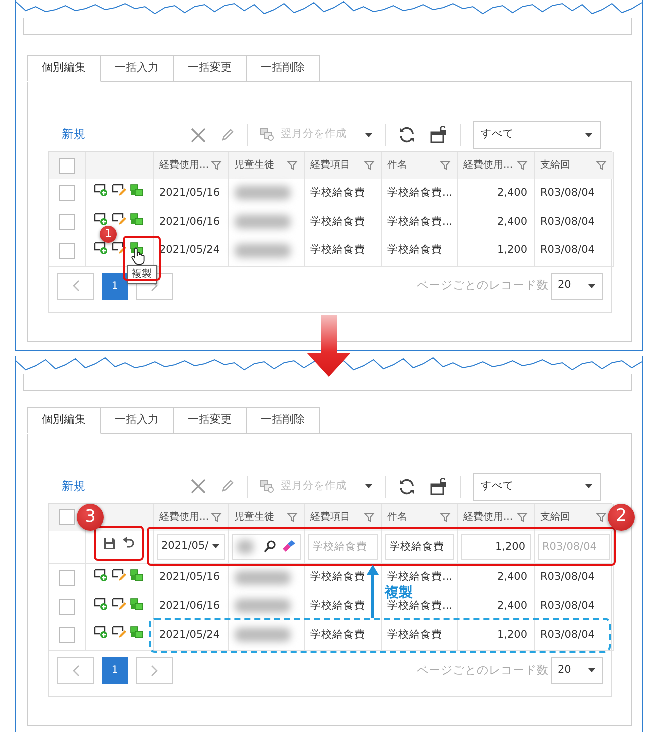  I want to click on amount-field: 1,200, so click(495, 547).